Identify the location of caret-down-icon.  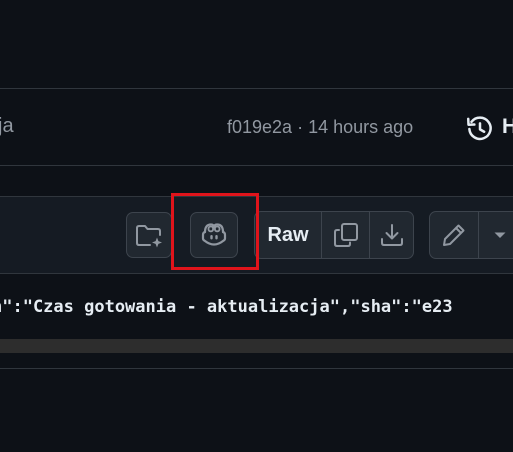
(499, 235).